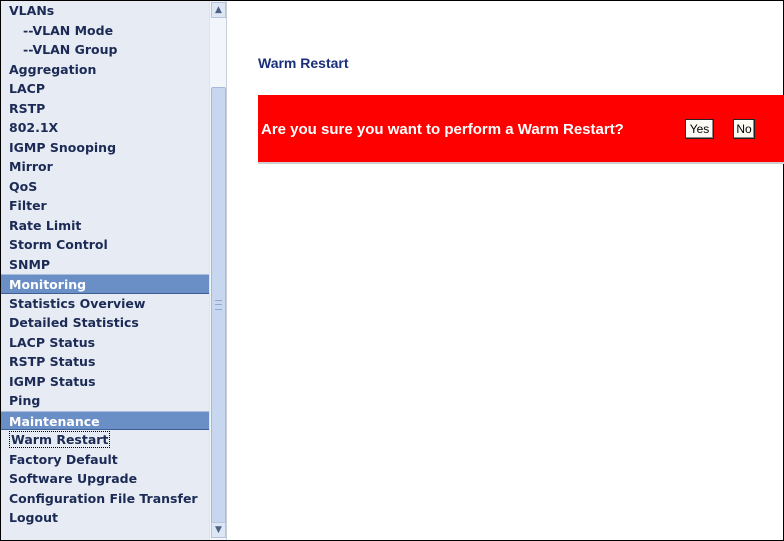  I want to click on sidebar-item-vlan-group: --VLAN Group, so click(105, 50).